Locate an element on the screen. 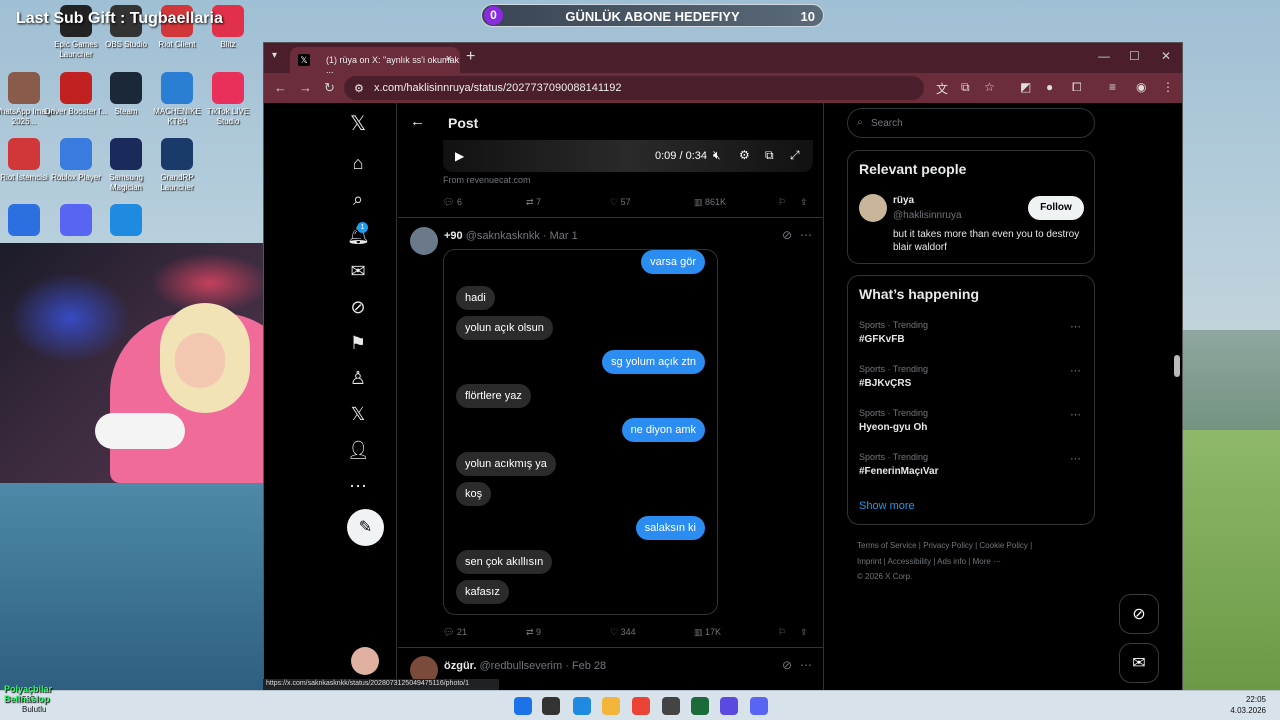 This screenshot has width=1280, height=720. back-arrow-icon: ← is located at coordinates (417, 121).